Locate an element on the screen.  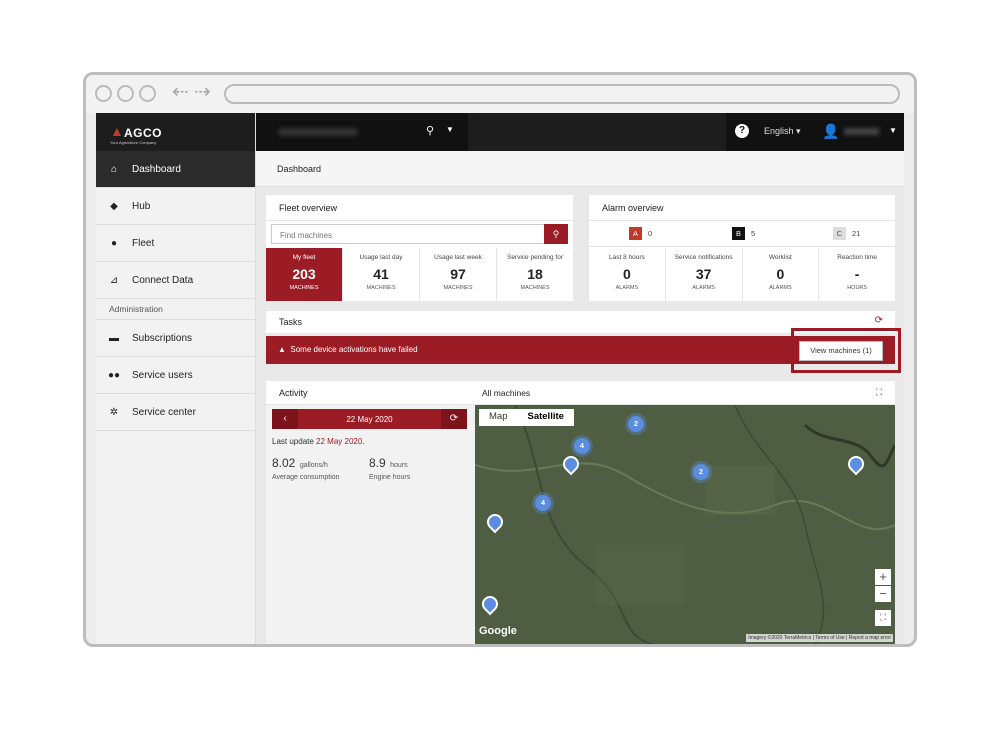
satellite-tab: Satellite is located at coordinates (545, 417).